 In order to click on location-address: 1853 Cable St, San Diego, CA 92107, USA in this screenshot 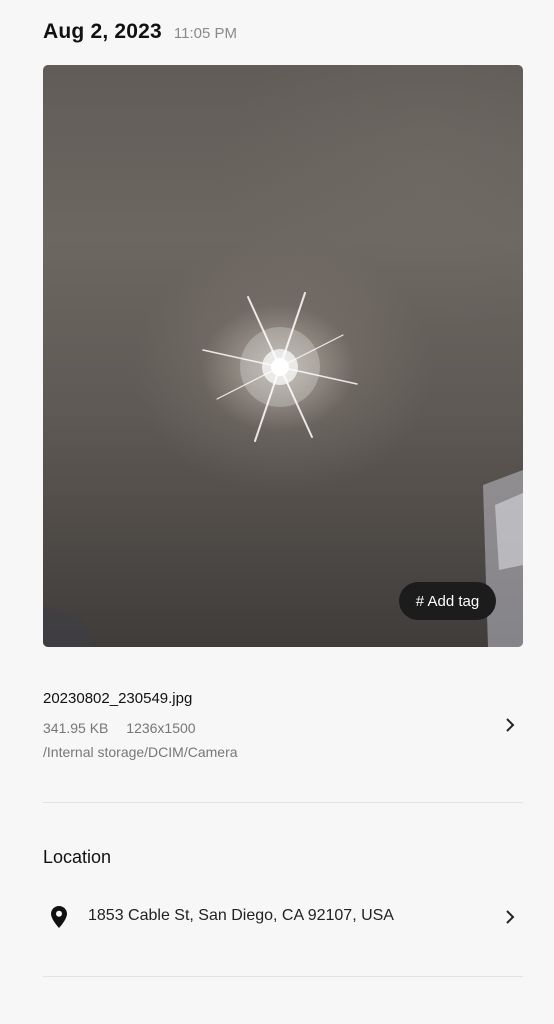, I will do `click(241, 915)`.